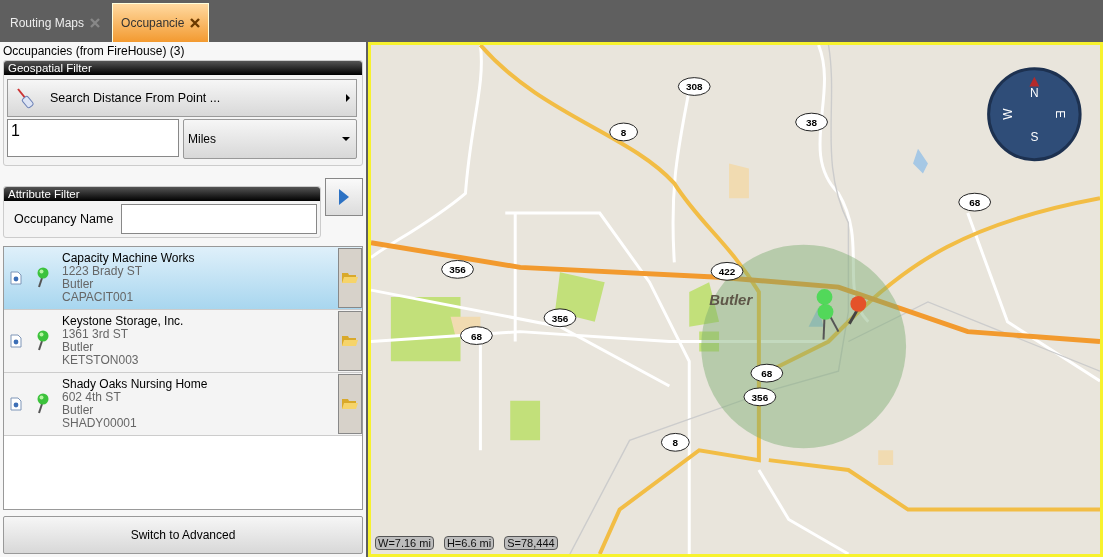 The width and height of the screenshot is (1103, 557). What do you see at coordinates (101, 360) in the screenshot?
I see `occupancy-code: KETSTON003` at bounding box center [101, 360].